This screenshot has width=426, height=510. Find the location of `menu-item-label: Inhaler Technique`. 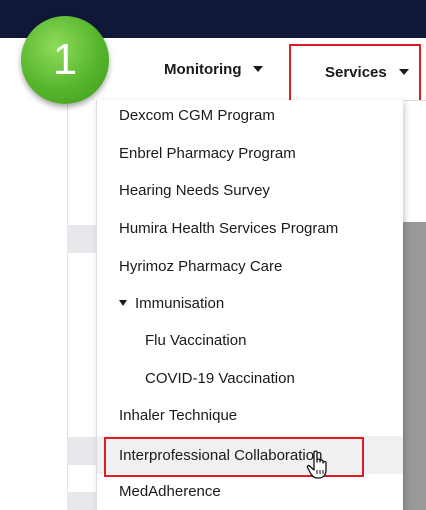

menu-item-label: Inhaler Technique is located at coordinates (178, 415).